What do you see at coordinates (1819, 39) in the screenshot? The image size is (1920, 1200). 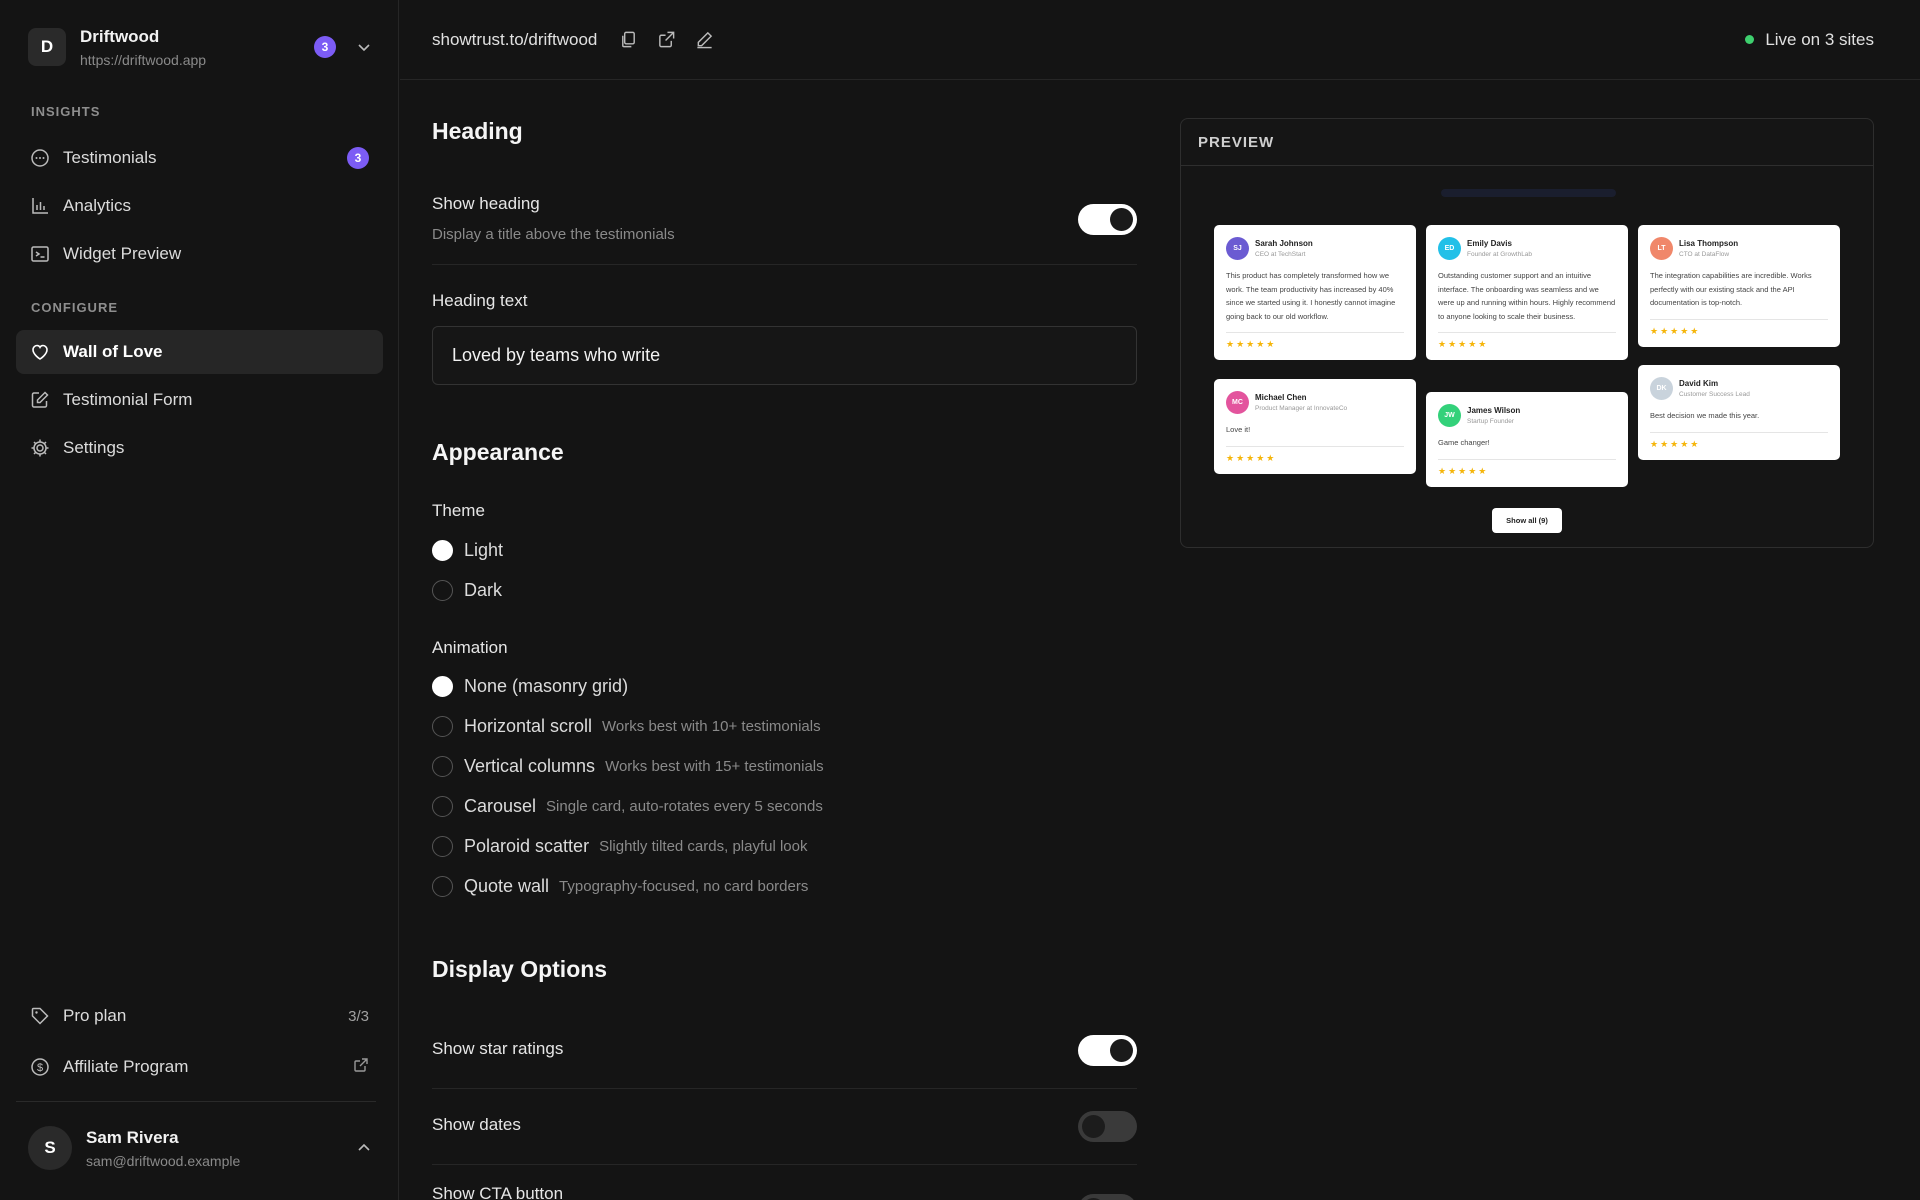 I see `live-status-label: Live on 3 sites` at bounding box center [1819, 39].